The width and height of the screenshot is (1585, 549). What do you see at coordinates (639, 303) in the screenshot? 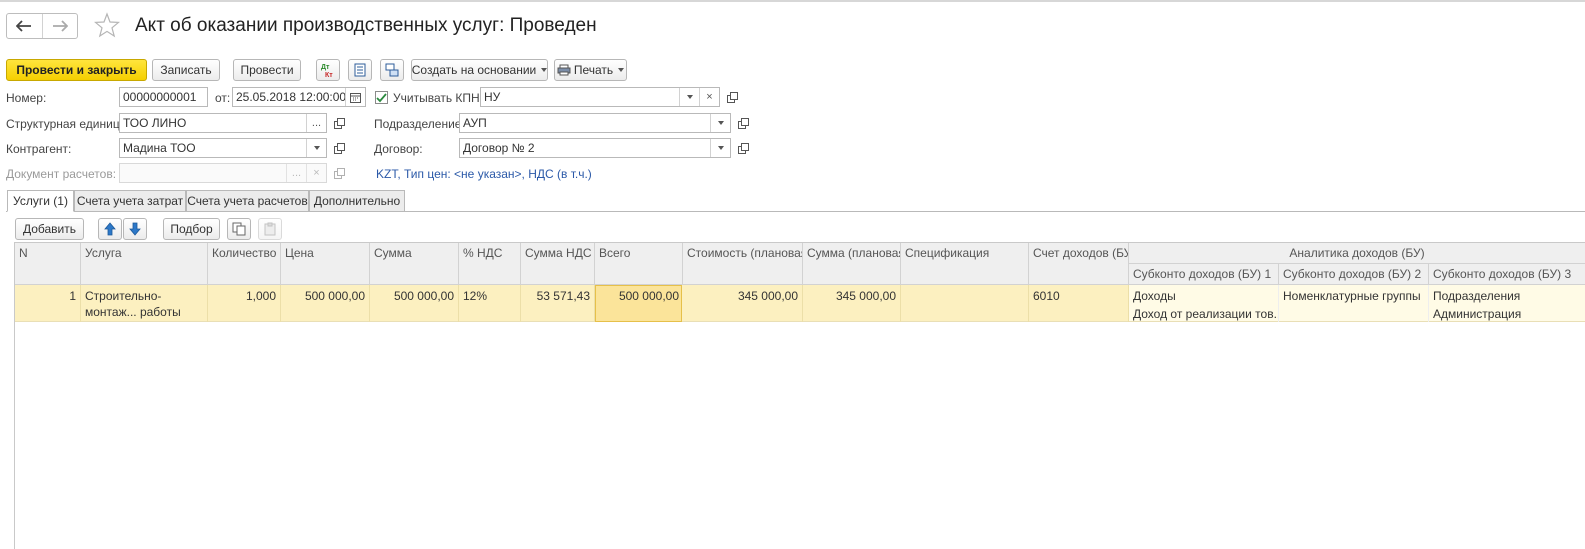
I see `cell-total: 500 000,00` at bounding box center [639, 303].